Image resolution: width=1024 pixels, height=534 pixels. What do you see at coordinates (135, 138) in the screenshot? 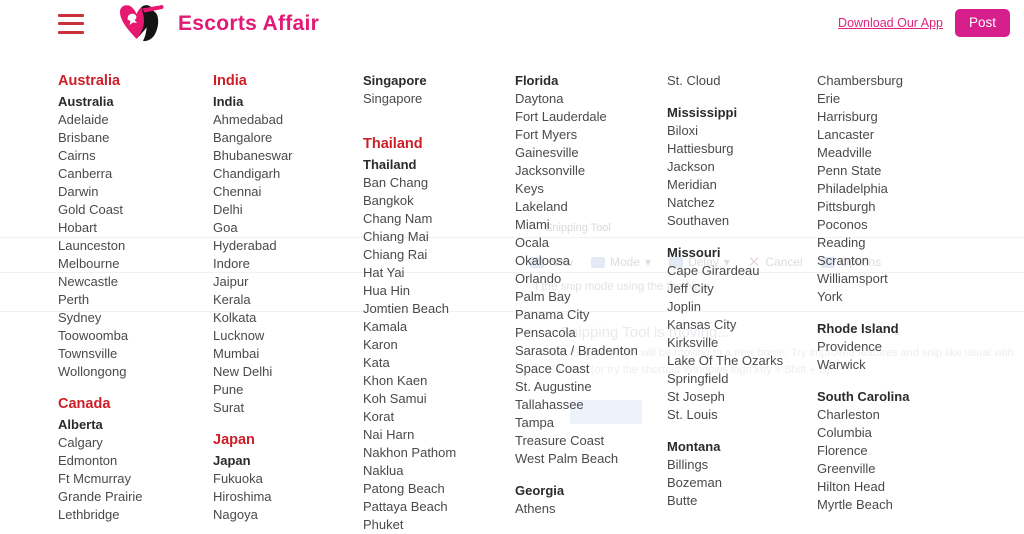
I see `city-link: Brisbane` at bounding box center [135, 138].